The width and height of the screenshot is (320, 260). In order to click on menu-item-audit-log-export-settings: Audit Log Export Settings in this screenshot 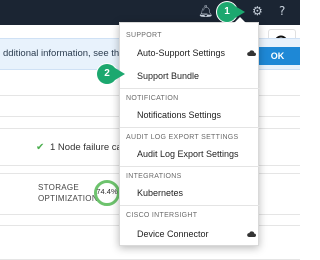, I will do `click(188, 154)`.